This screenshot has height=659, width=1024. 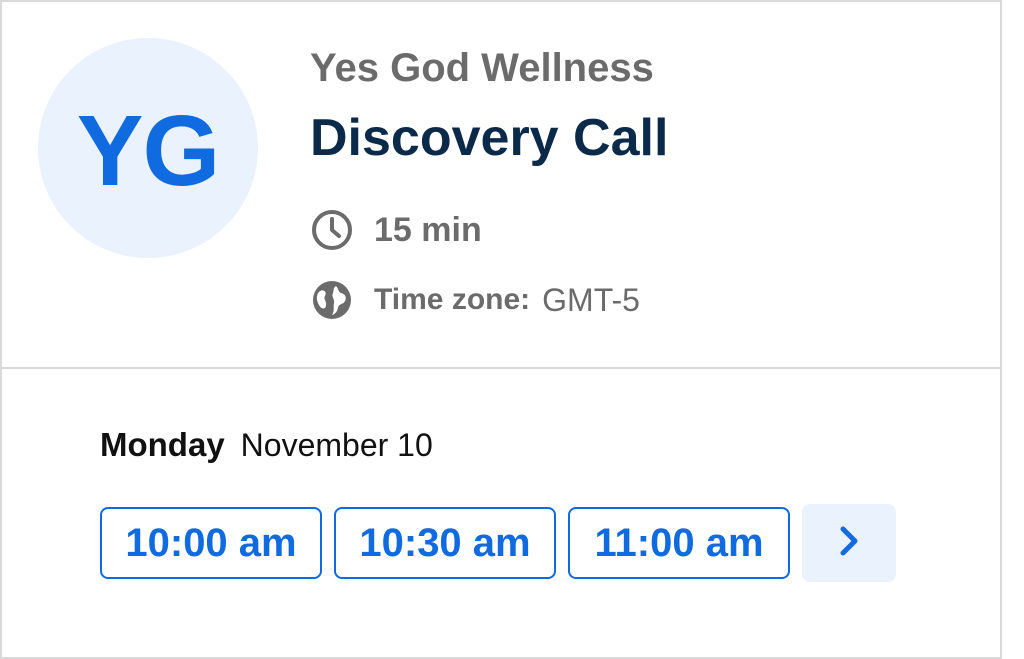 I want to click on chevron-right-icon, so click(x=849, y=543).